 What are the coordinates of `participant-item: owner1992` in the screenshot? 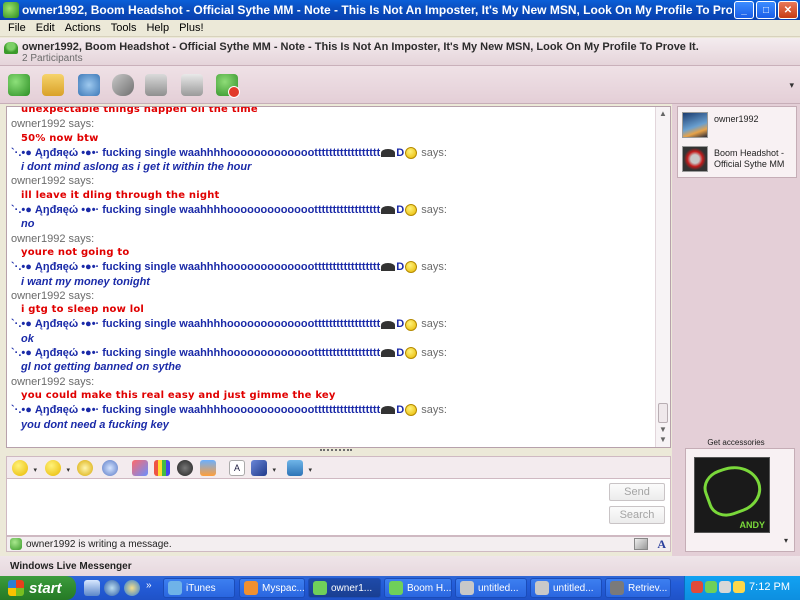 It's located at (740, 126).